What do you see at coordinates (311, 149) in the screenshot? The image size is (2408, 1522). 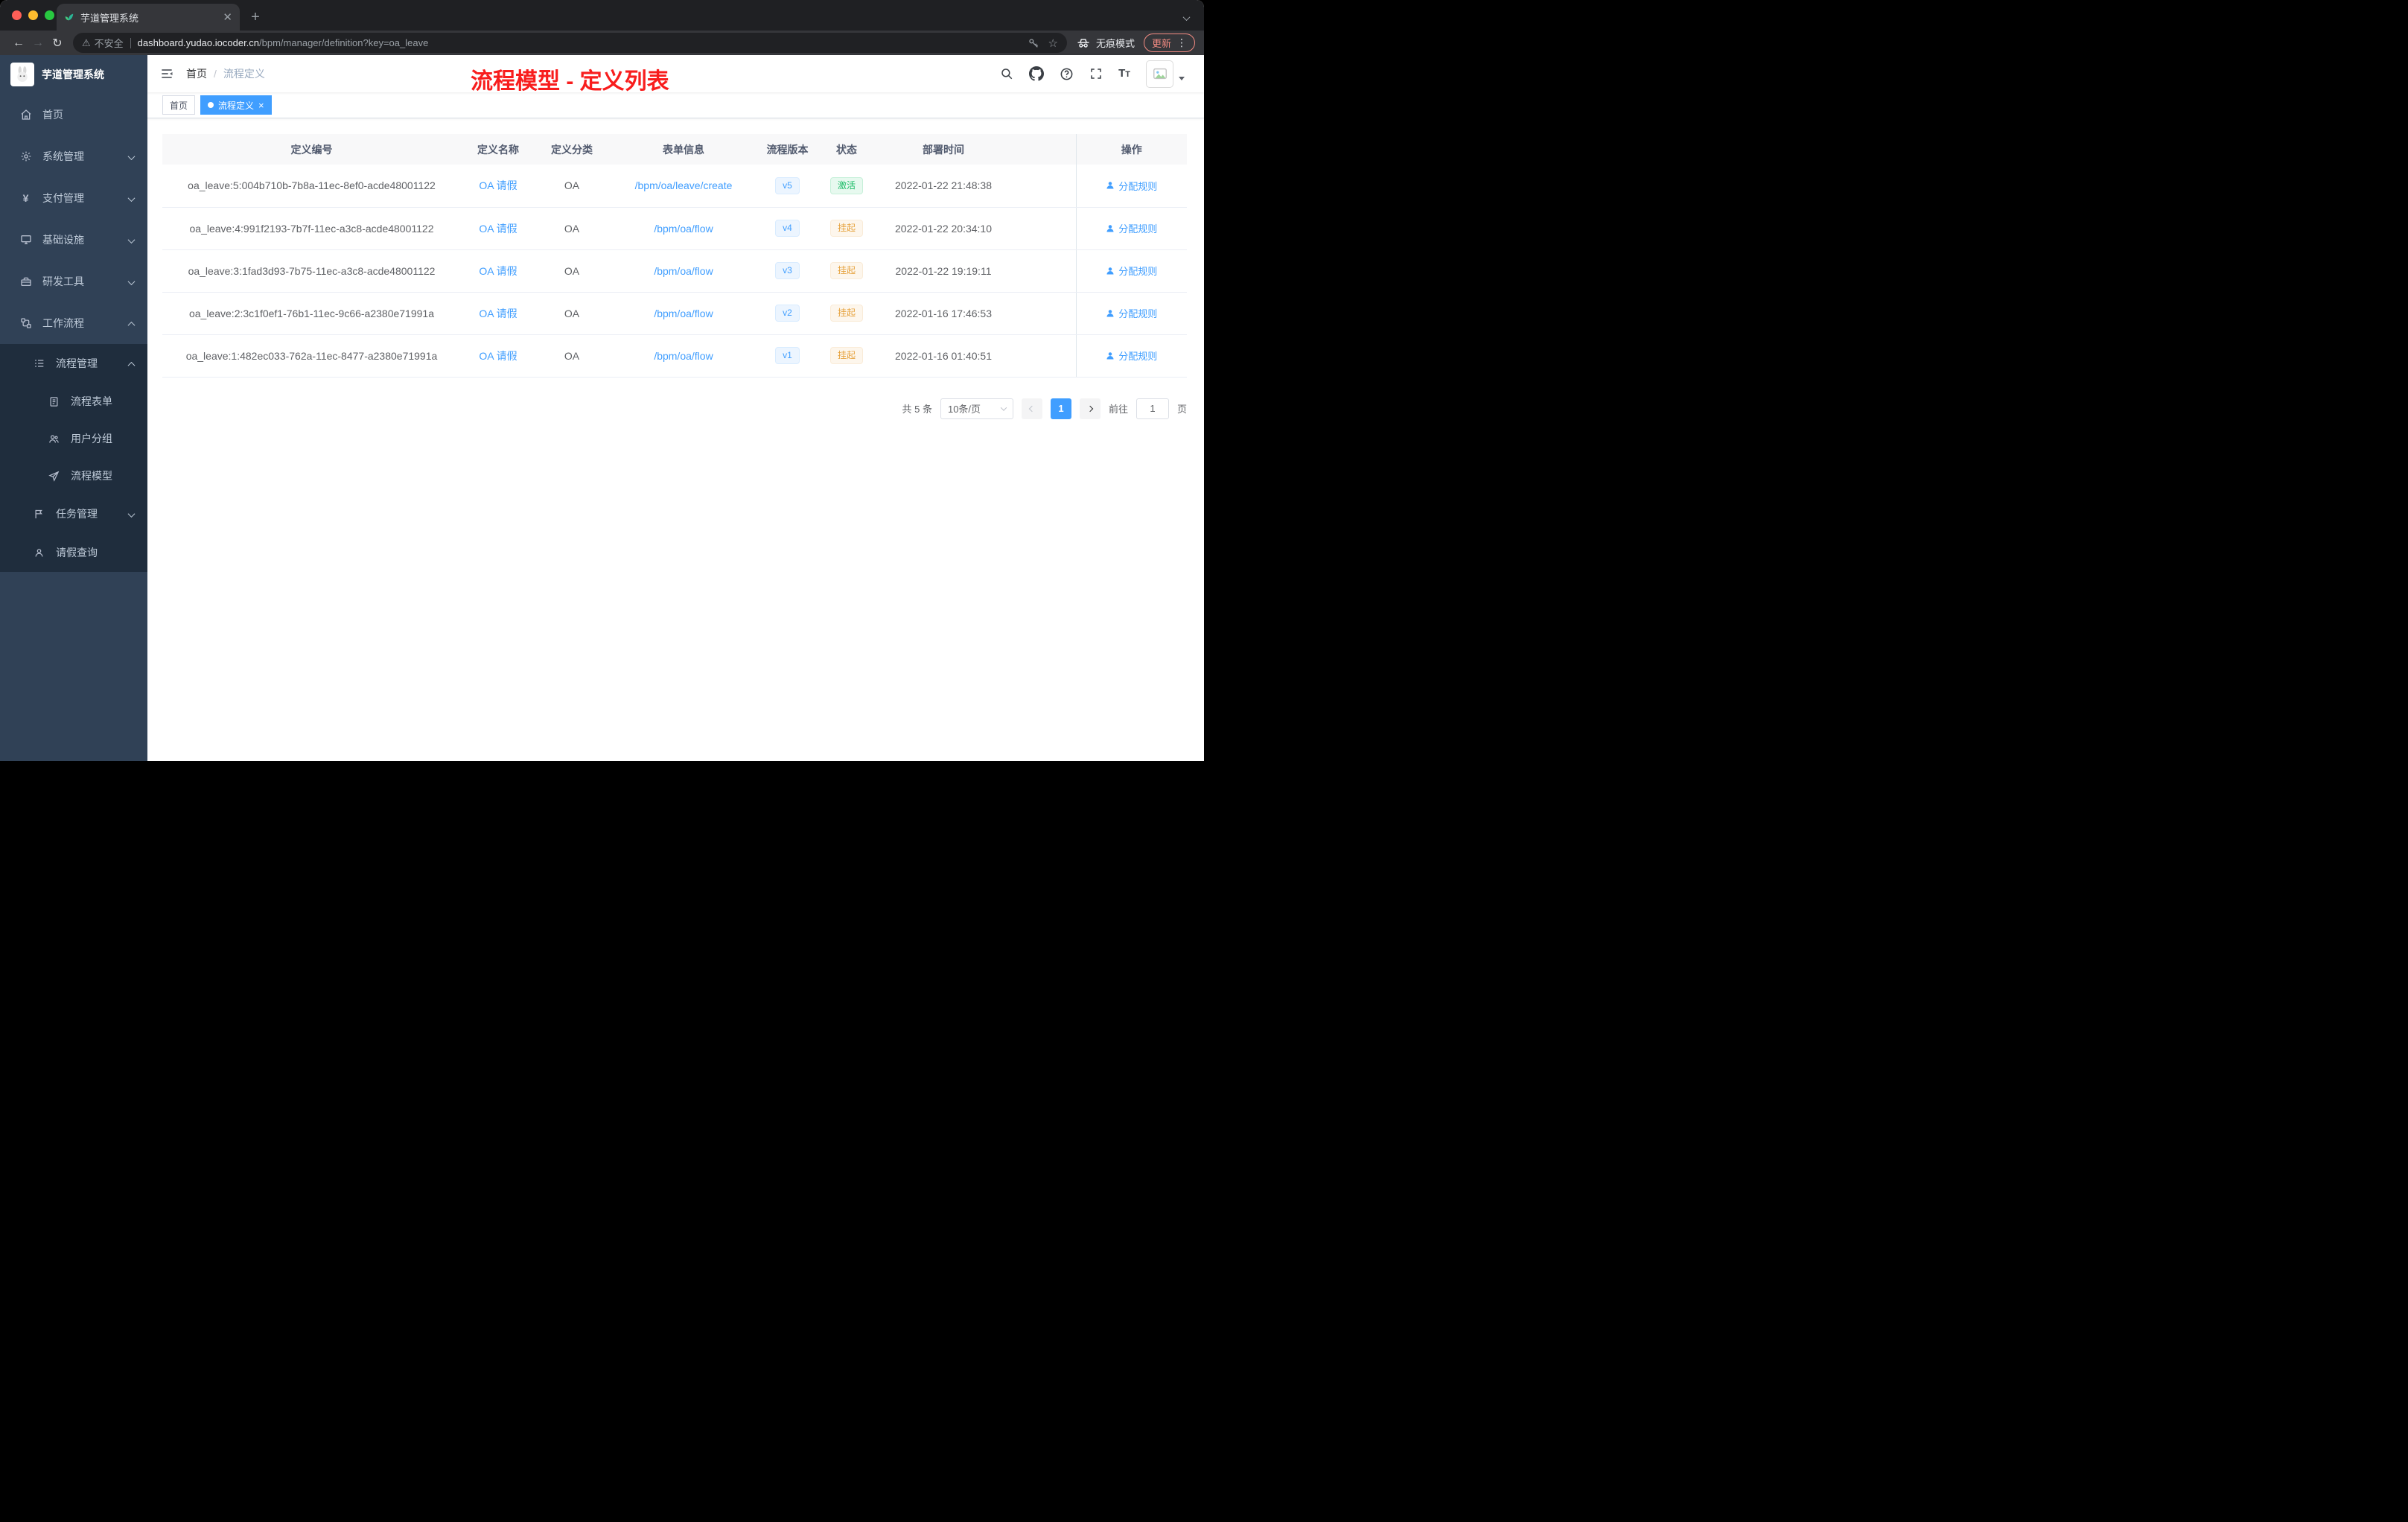 I see `column-header: 定义编号` at bounding box center [311, 149].